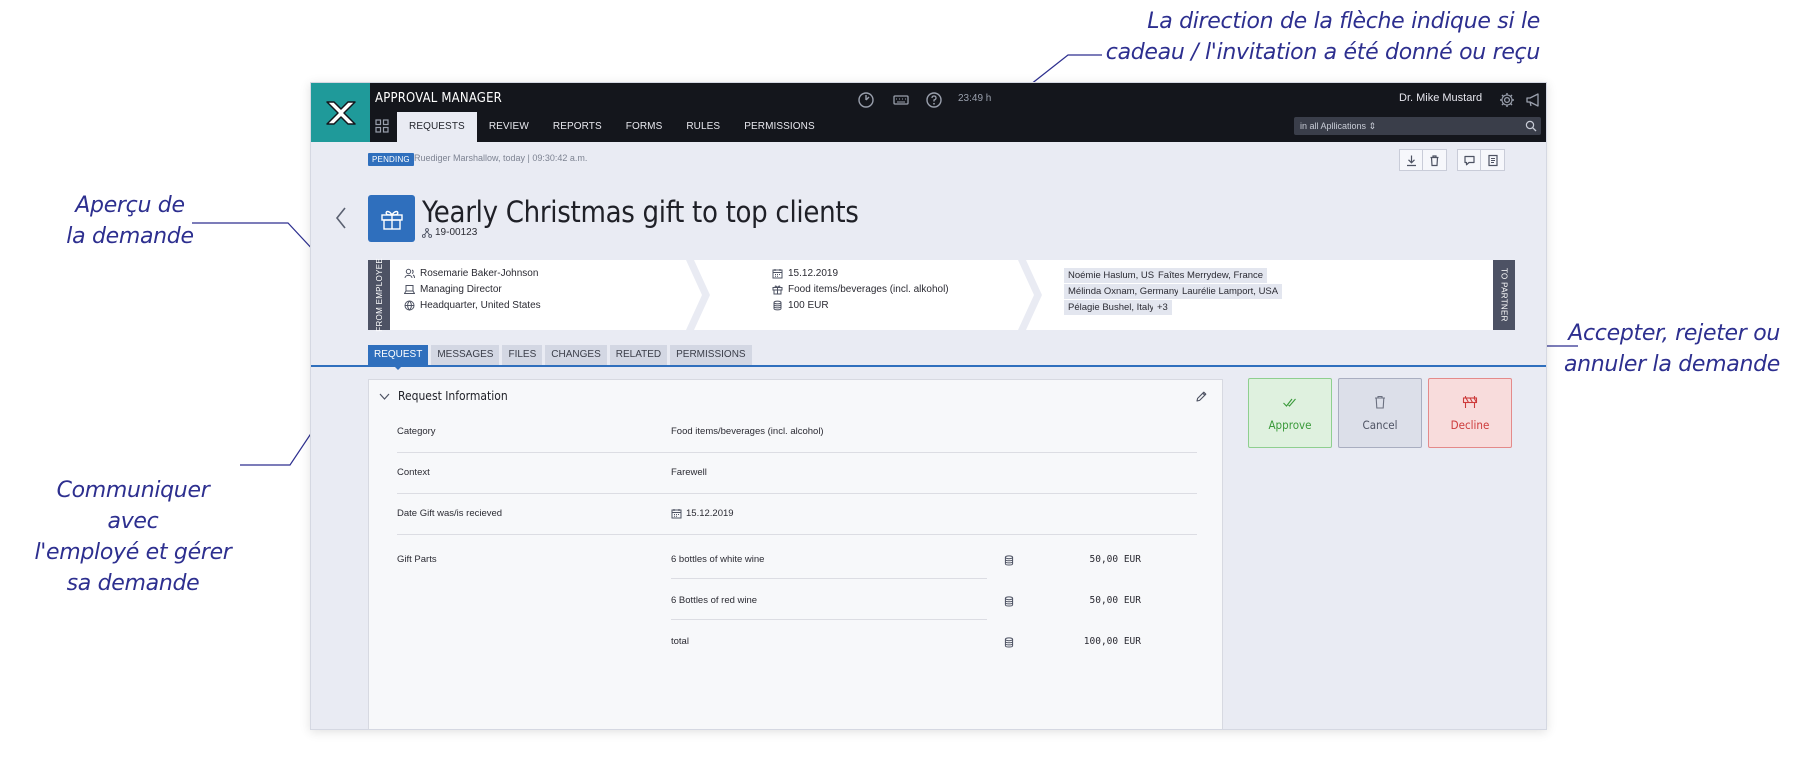 This screenshot has width=1800, height=772. What do you see at coordinates (453, 289) in the screenshot?
I see `employee-role-line: Managing Director` at bounding box center [453, 289].